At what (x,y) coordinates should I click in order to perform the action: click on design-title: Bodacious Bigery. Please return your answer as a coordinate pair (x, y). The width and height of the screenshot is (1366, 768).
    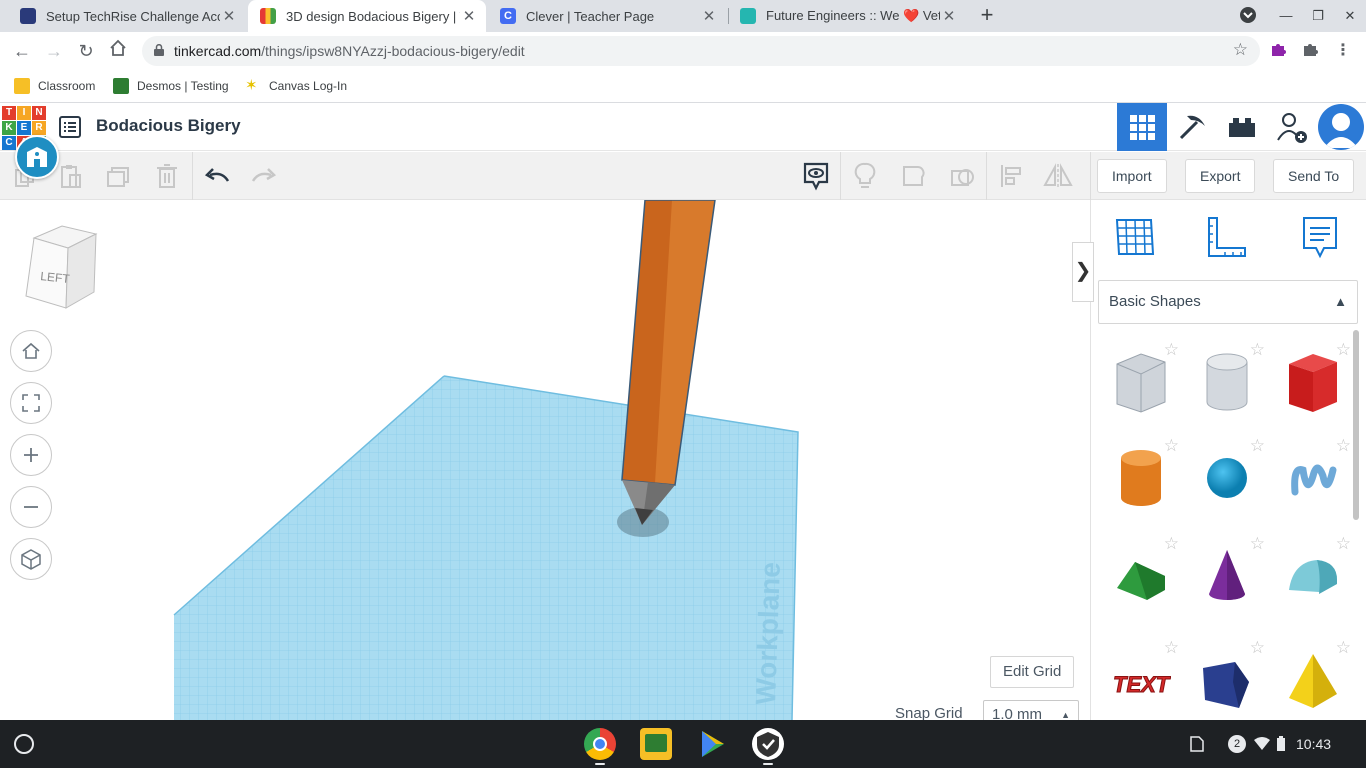
    Looking at the image, I should click on (168, 126).